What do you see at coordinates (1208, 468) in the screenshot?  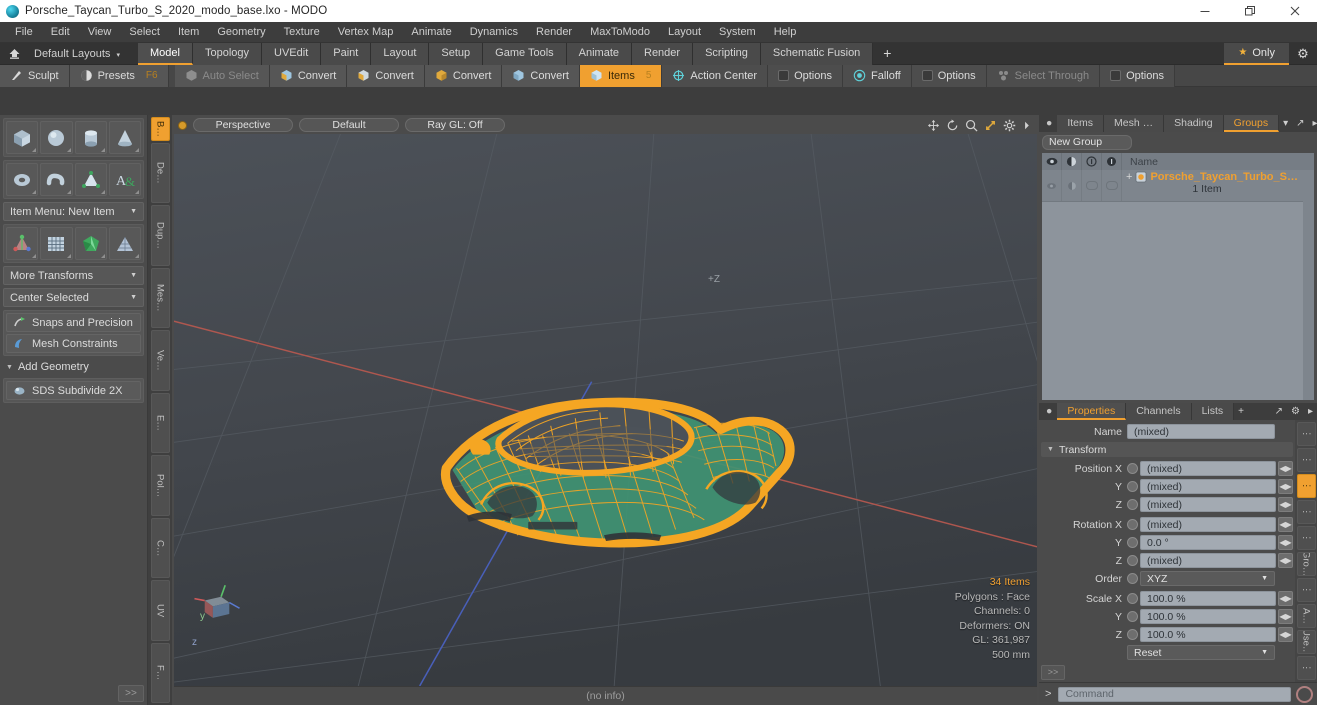 I see `position-x-field: (mixed)` at bounding box center [1208, 468].